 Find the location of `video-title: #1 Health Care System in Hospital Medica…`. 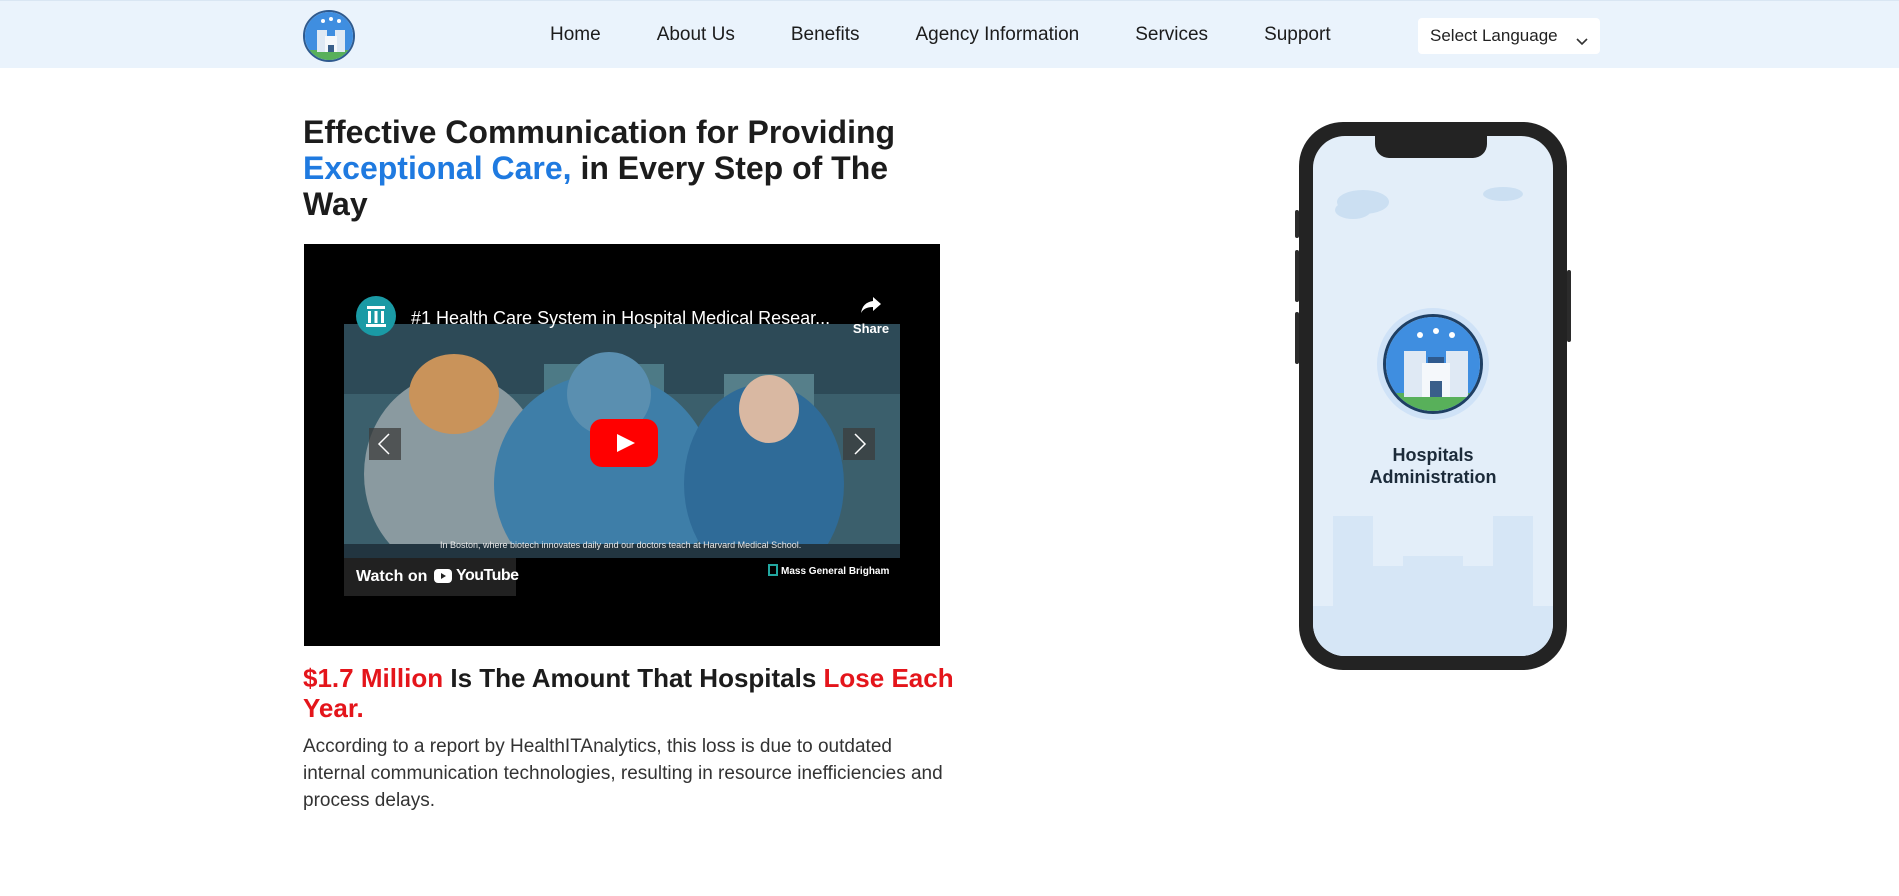

video-title: #1 Health Care System in Hospital Medica… is located at coordinates (620, 318).